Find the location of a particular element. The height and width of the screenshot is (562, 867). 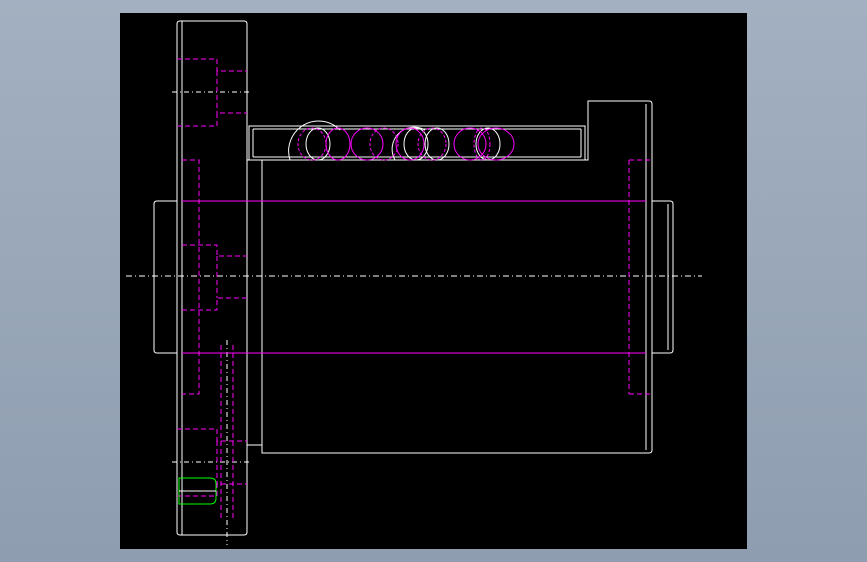

return-tube-outline is located at coordinates (417, 143).